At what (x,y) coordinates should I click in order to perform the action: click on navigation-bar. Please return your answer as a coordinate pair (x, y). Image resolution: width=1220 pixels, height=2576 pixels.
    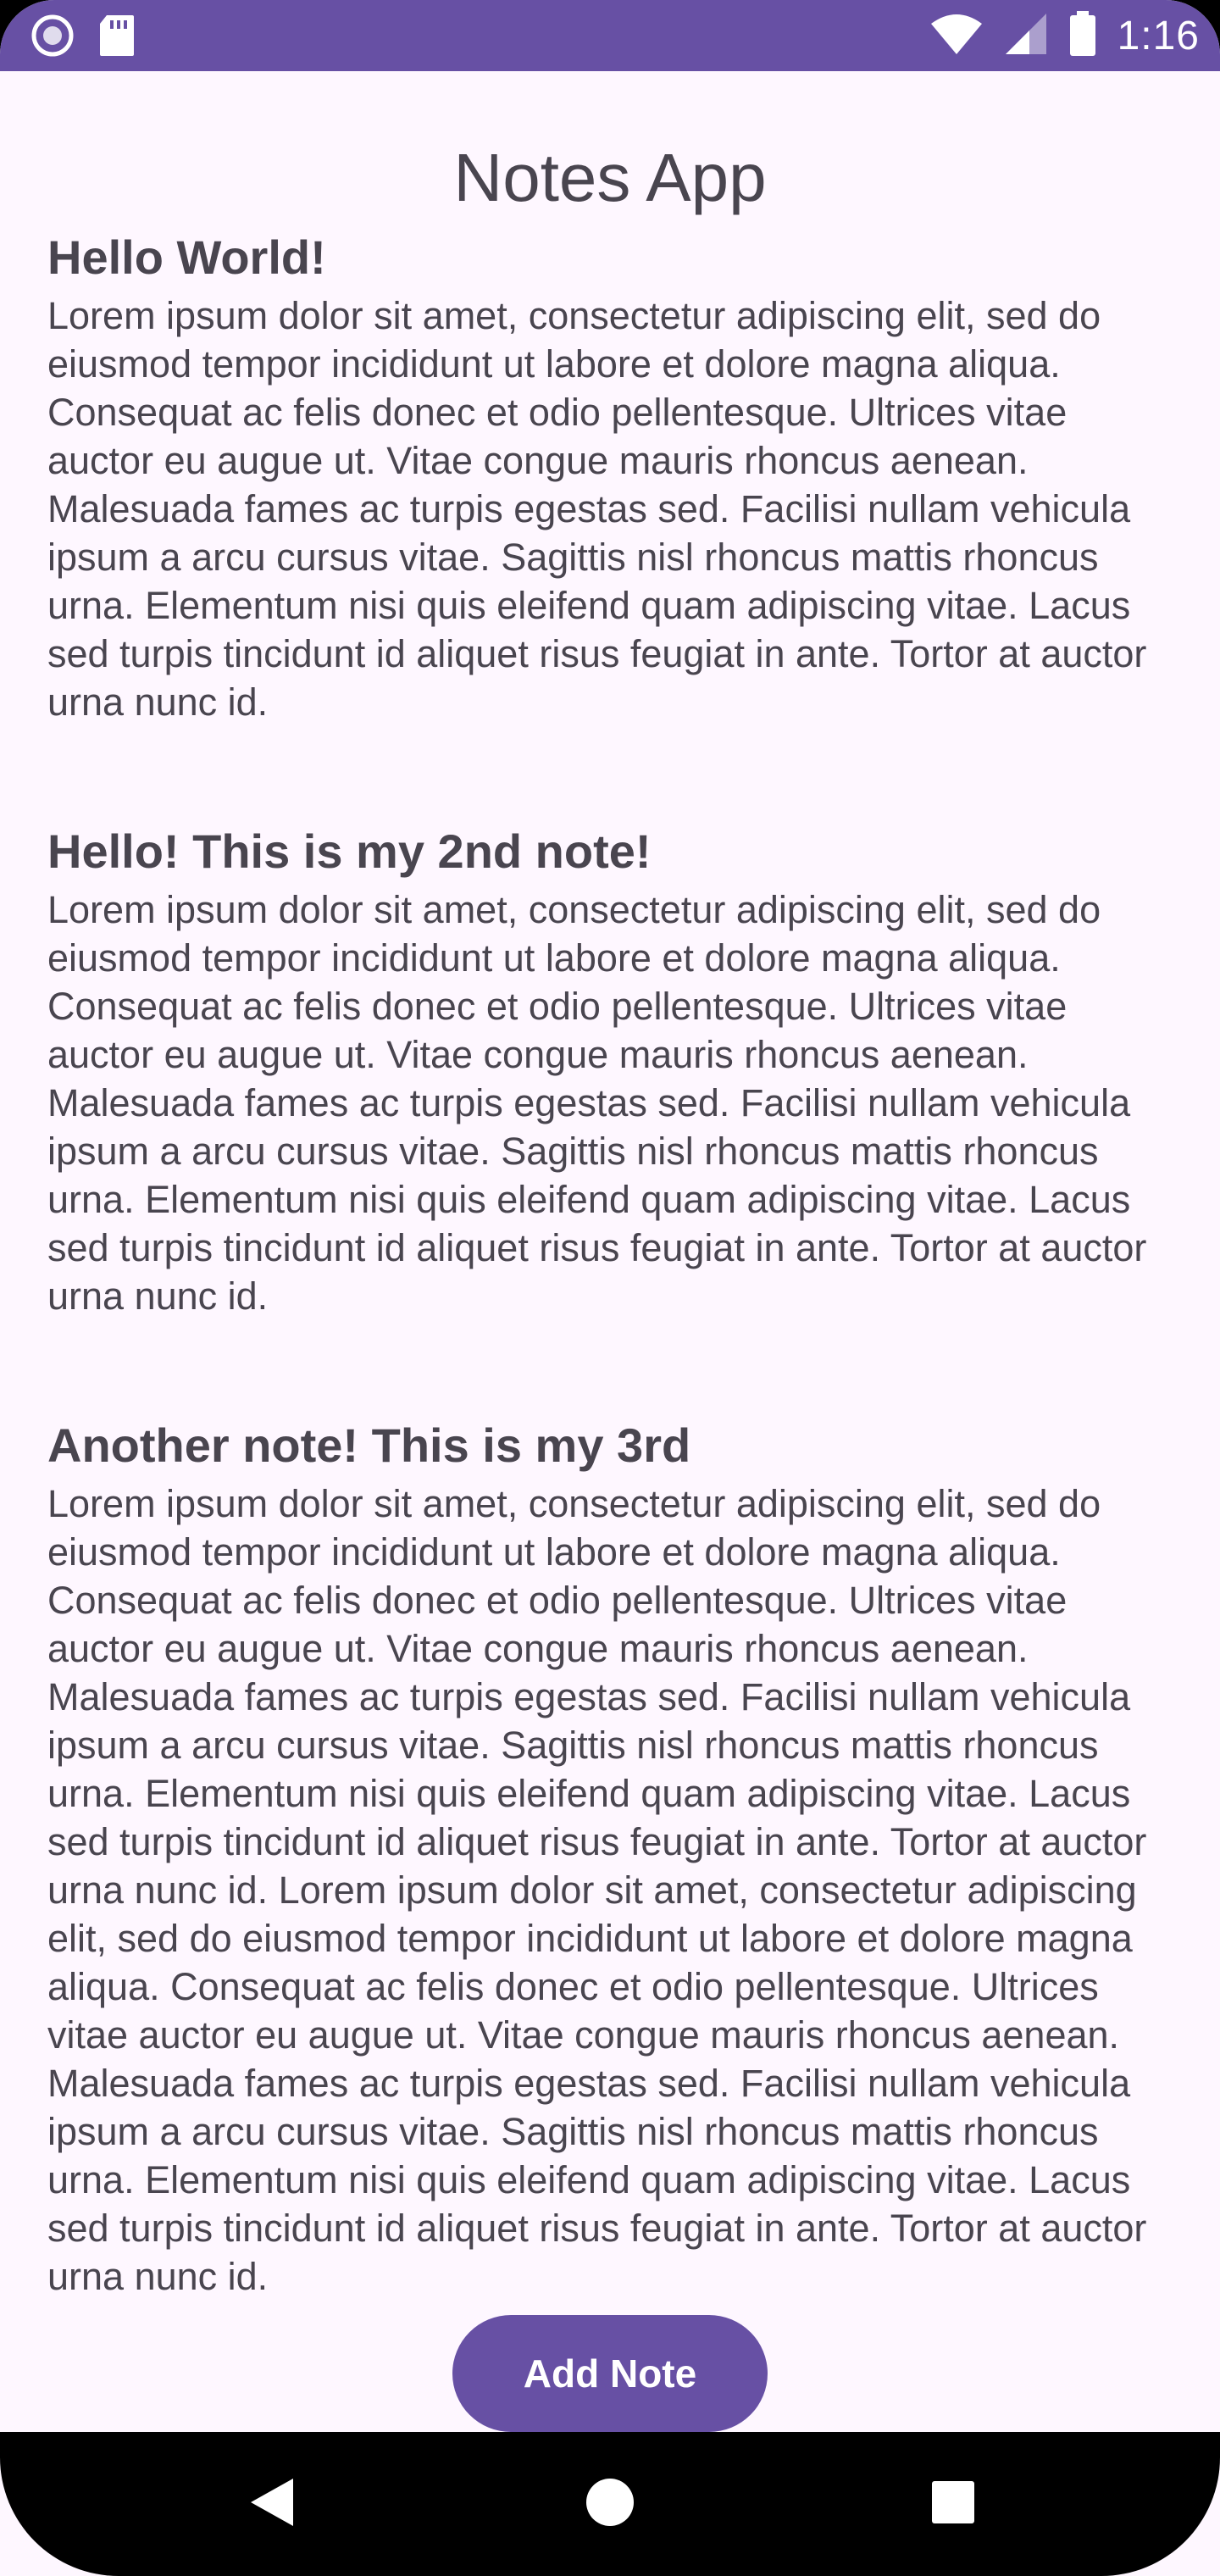
    Looking at the image, I should click on (610, 2504).